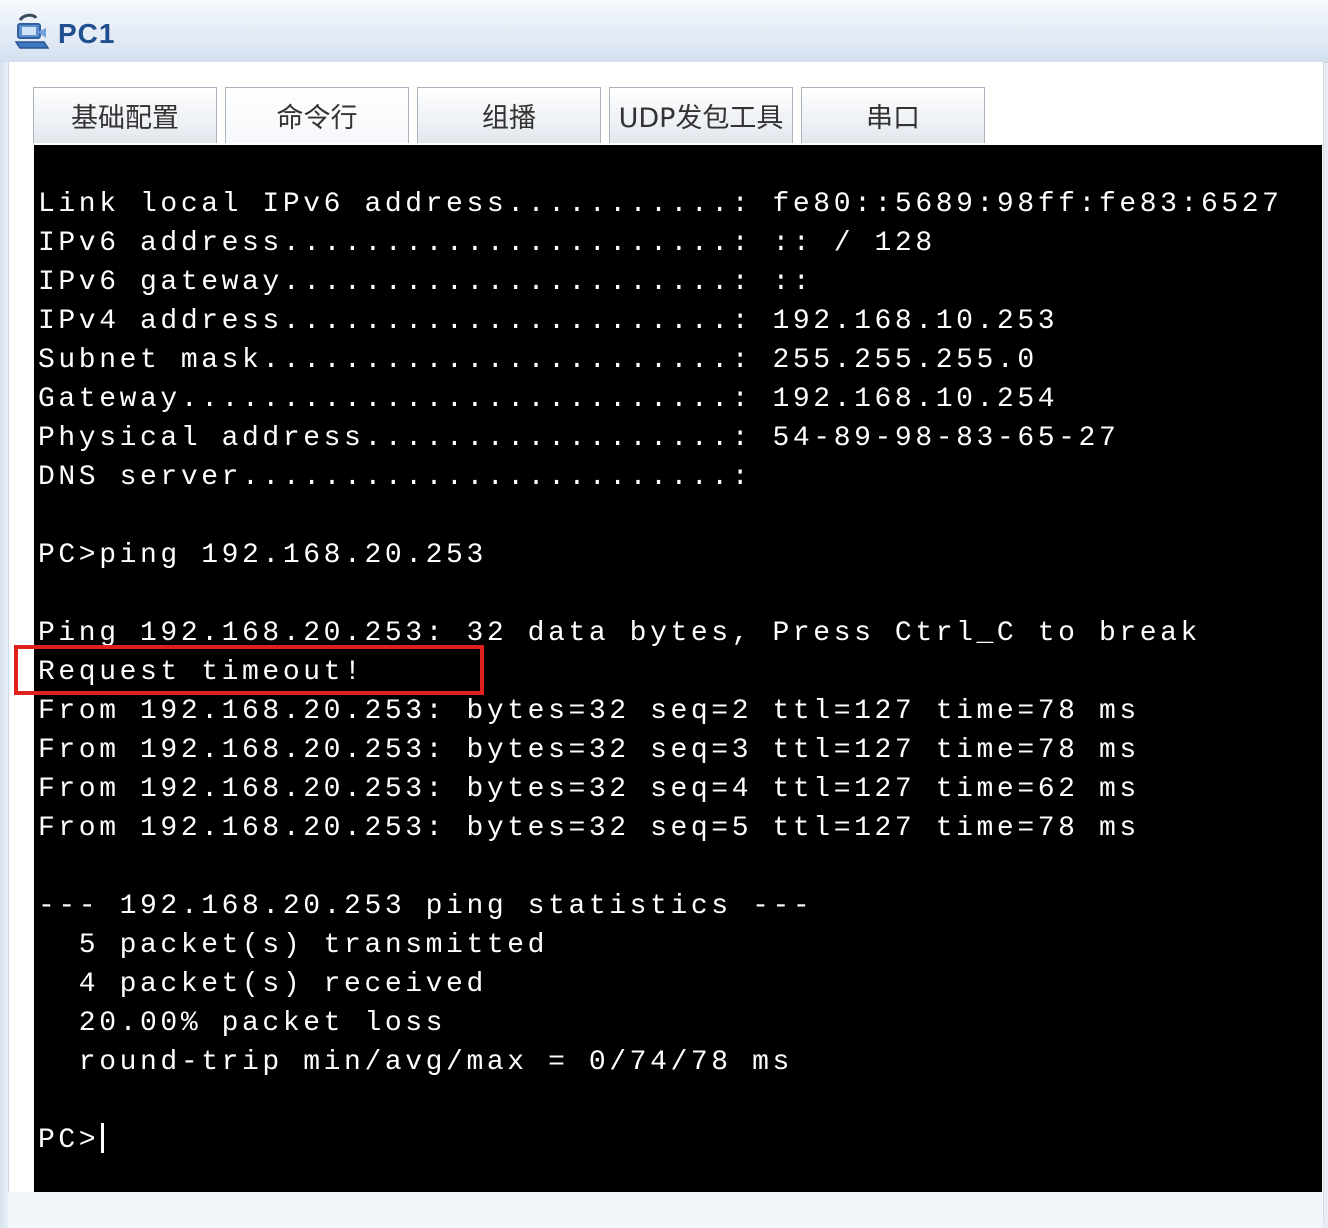 The image size is (1328, 1228). Describe the element at coordinates (201, 672) in the screenshot. I see `terminal-line-request-timeout: Request timeout!` at that location.